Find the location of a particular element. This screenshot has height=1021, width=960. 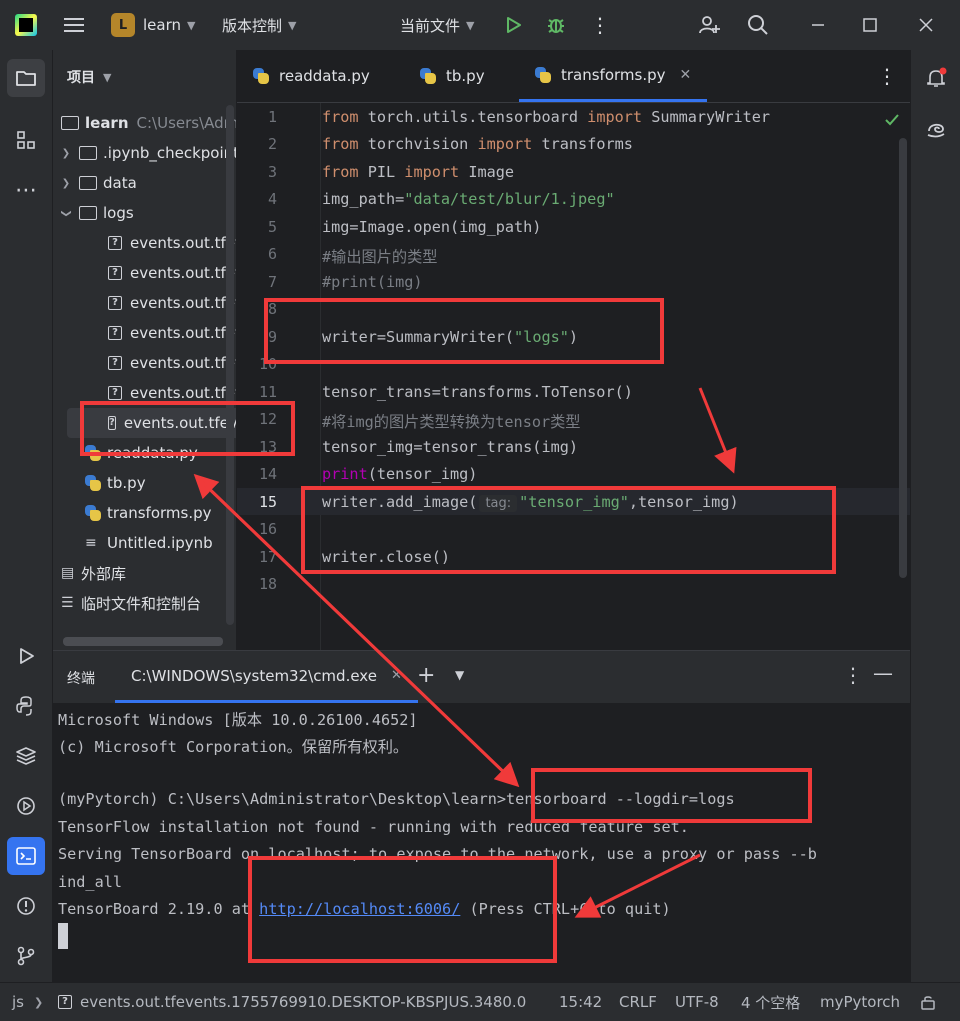

tab-transforms: transforms.py ✕ is located at coordinates (613, 76).